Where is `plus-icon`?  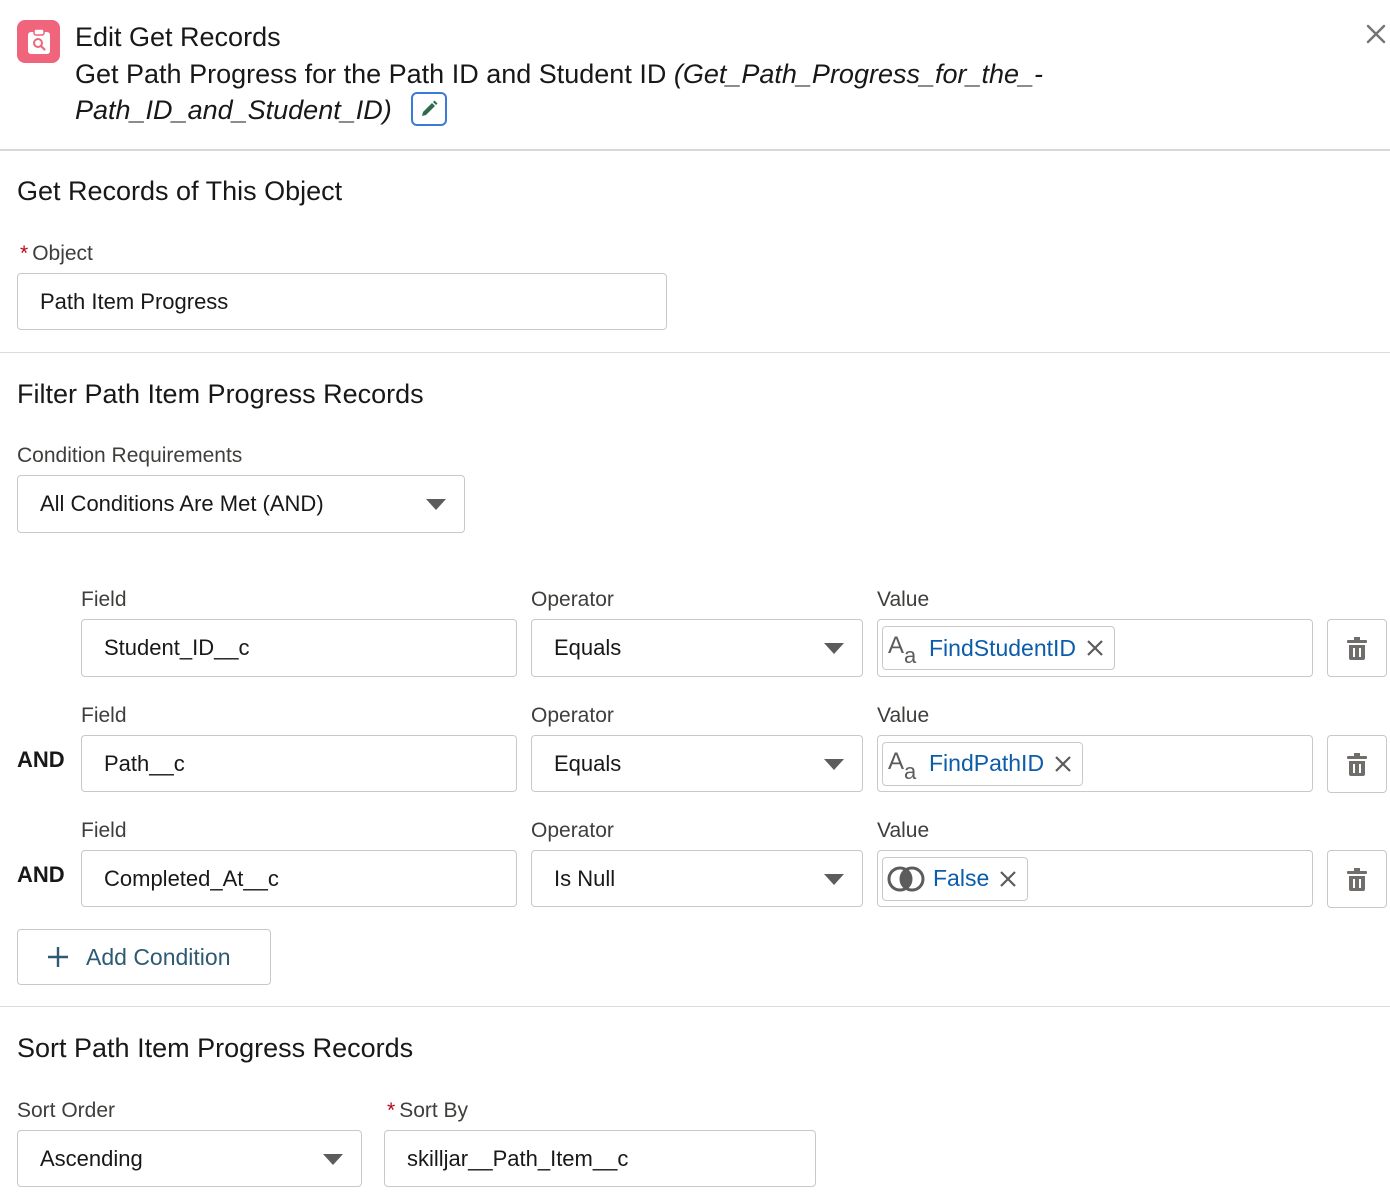 plus-icon is located at coordinates (58, 957).